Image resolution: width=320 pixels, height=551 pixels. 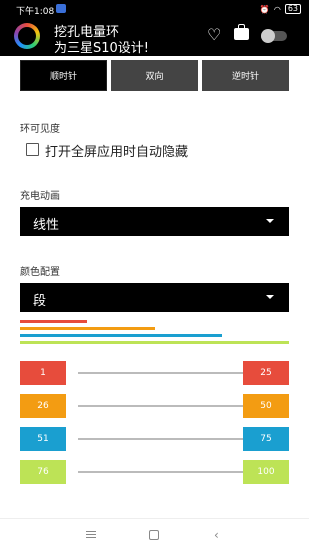 What do you see at coordinates (154, 9) in the screenshot?
I see `status-bar: 下午1:08 ⏰ ◠ 63` at bounding box center [154, 9].